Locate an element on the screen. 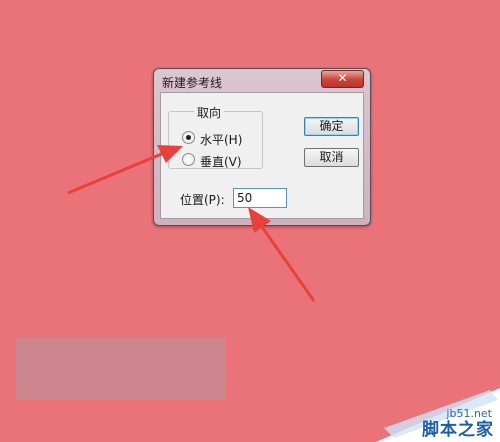 This screenshot has height=442, width=500. close-button: ✕ is located at coordinates (342, 79).